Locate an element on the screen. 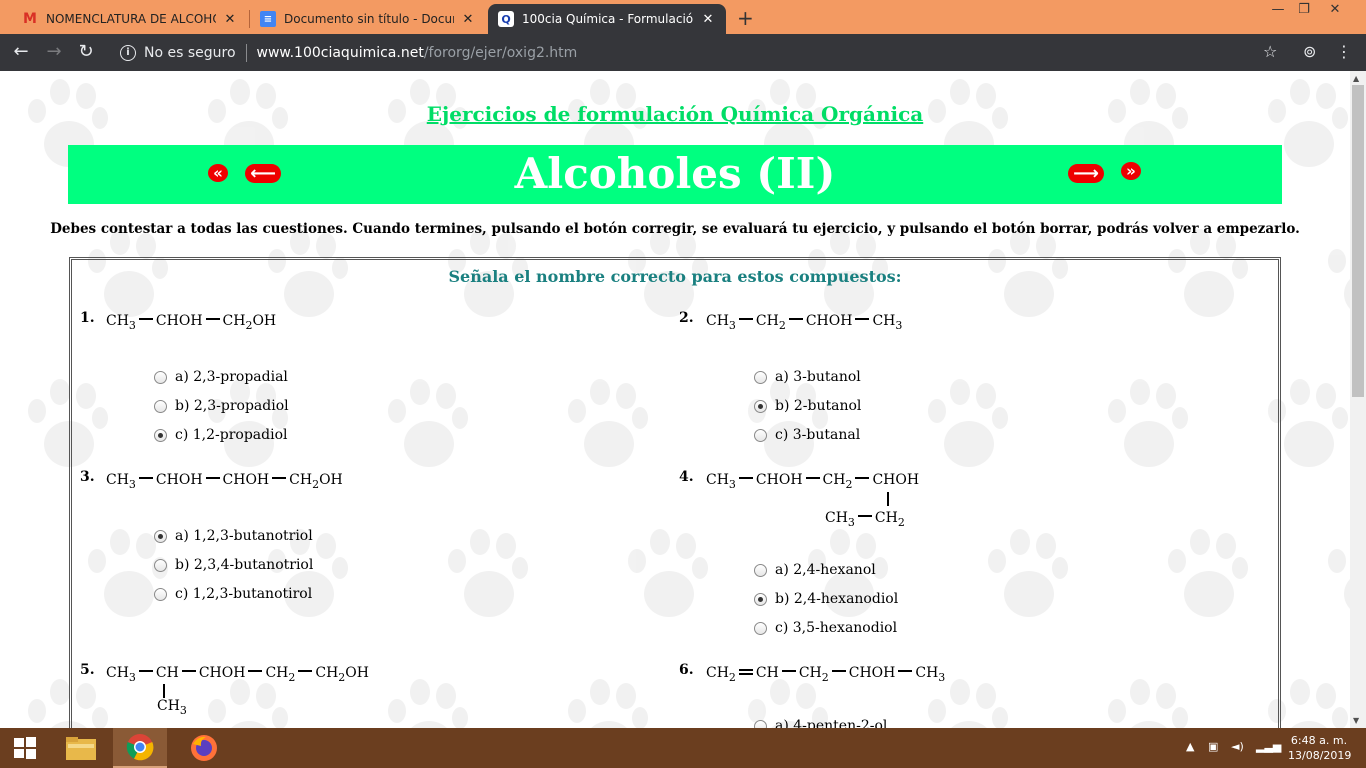 Image resolution: width=1366 pixels, height=768 pixels. double-left-arrow-icon: « is located at coordinates (218, 173).